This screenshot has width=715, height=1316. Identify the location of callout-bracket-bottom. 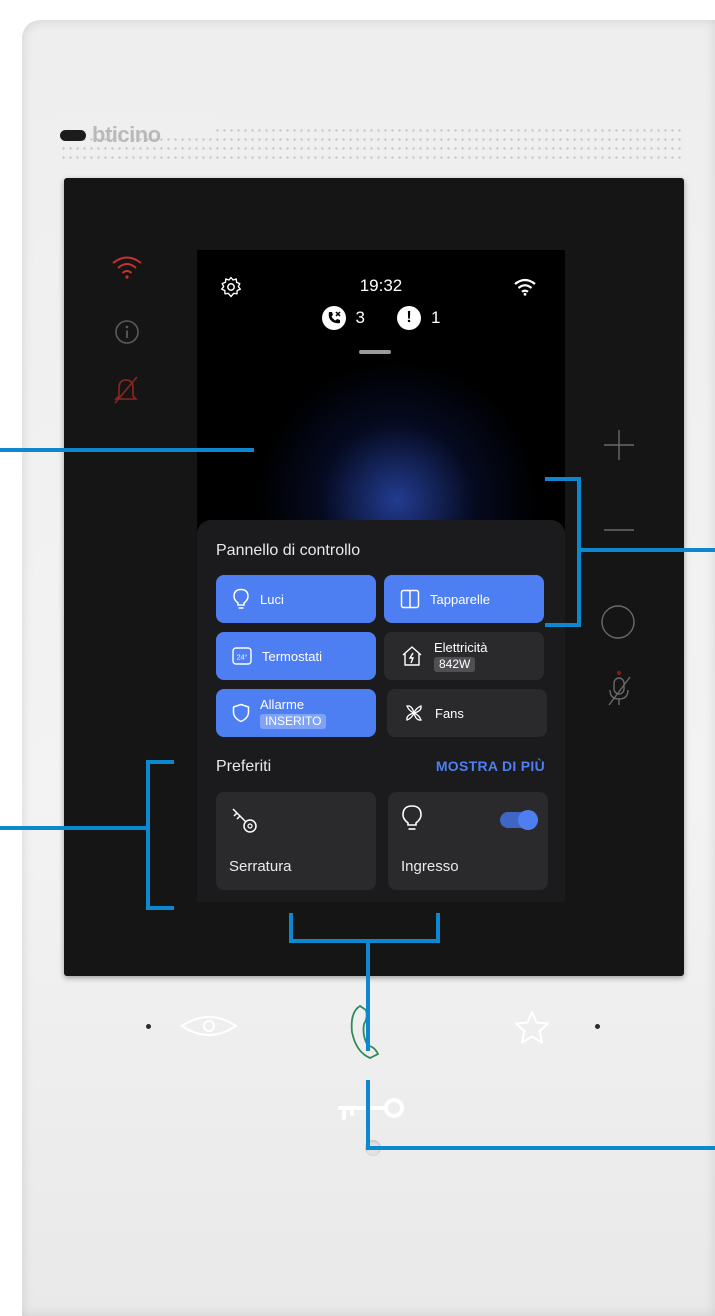
(563, 625).